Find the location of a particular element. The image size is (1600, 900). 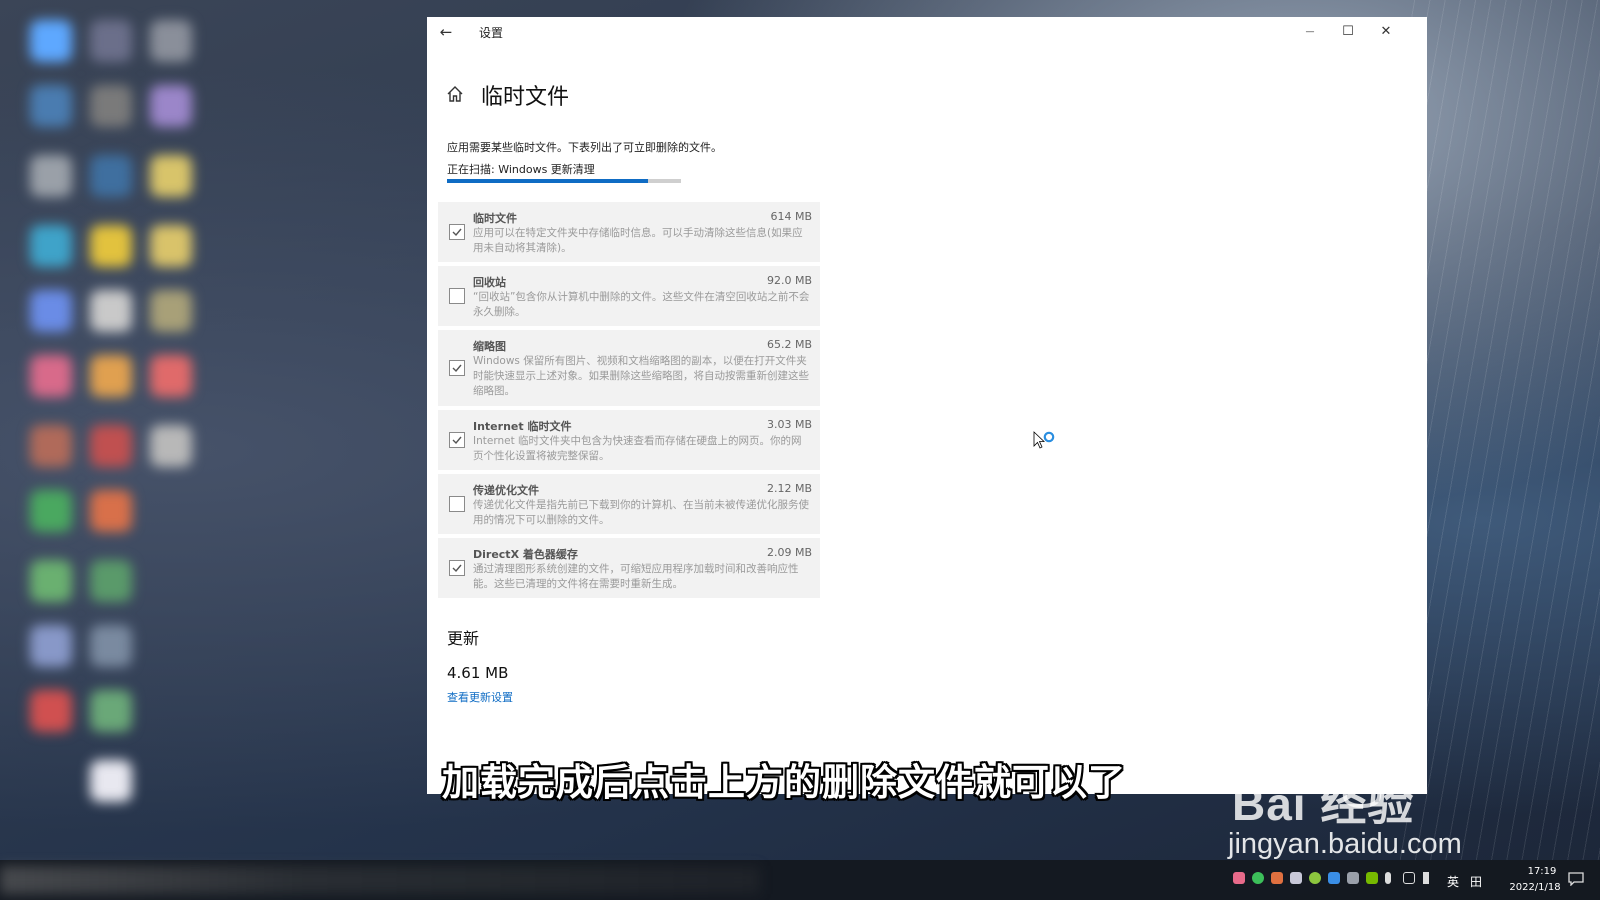

scan-progress-fill is located at coordinates (548, 181).